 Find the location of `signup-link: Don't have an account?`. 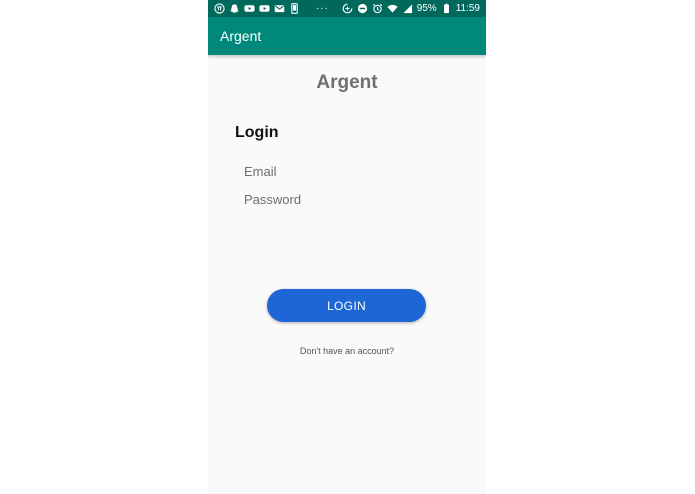

signup-link: Don't have an account? is located at coordinates (347, 351).